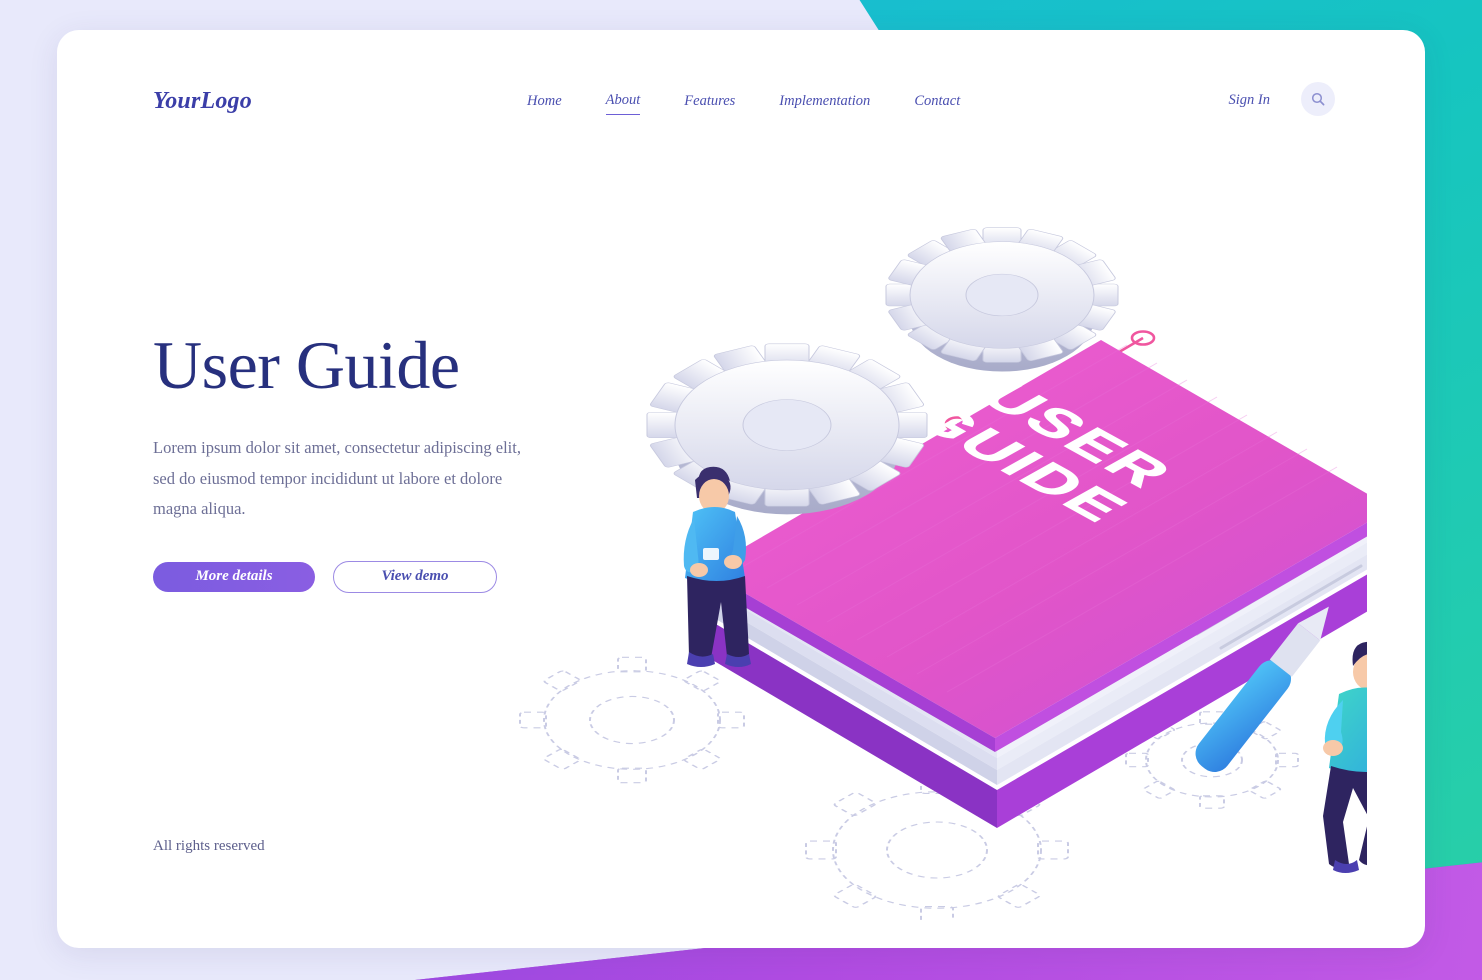  Describe the element at coordinates (234, 576) in the screenshot. I see `more-details-button: More details` at that location.